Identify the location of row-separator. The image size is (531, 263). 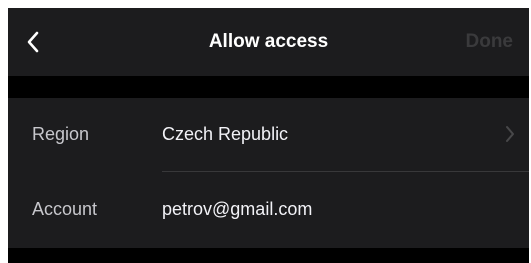
(345, 171).